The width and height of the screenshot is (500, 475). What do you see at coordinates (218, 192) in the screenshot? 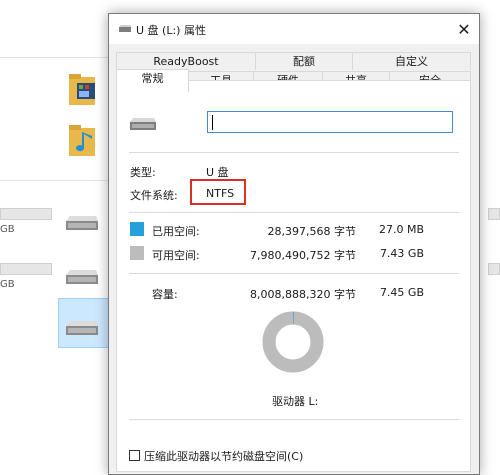
I see `filesystem-highlight` at bounding box center [218, 192].